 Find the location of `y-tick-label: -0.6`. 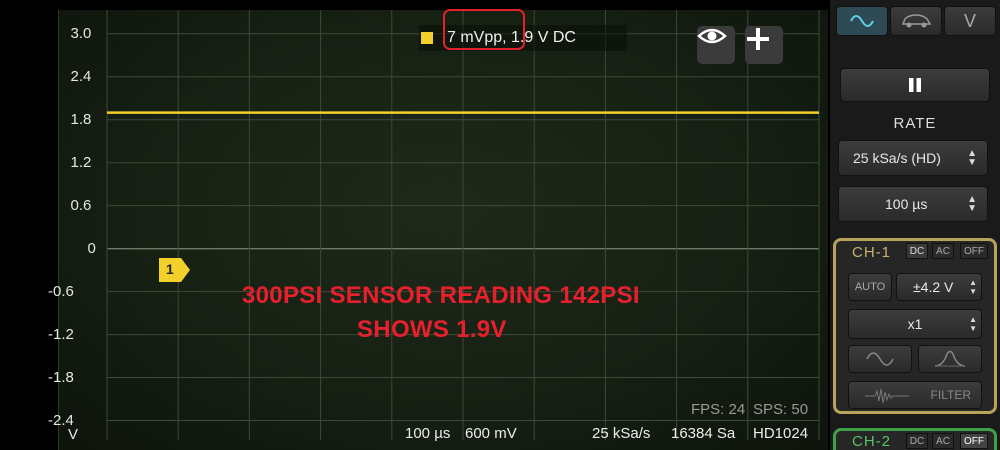

y-tick-label: -0.6 is located at coordinates (61, 291).